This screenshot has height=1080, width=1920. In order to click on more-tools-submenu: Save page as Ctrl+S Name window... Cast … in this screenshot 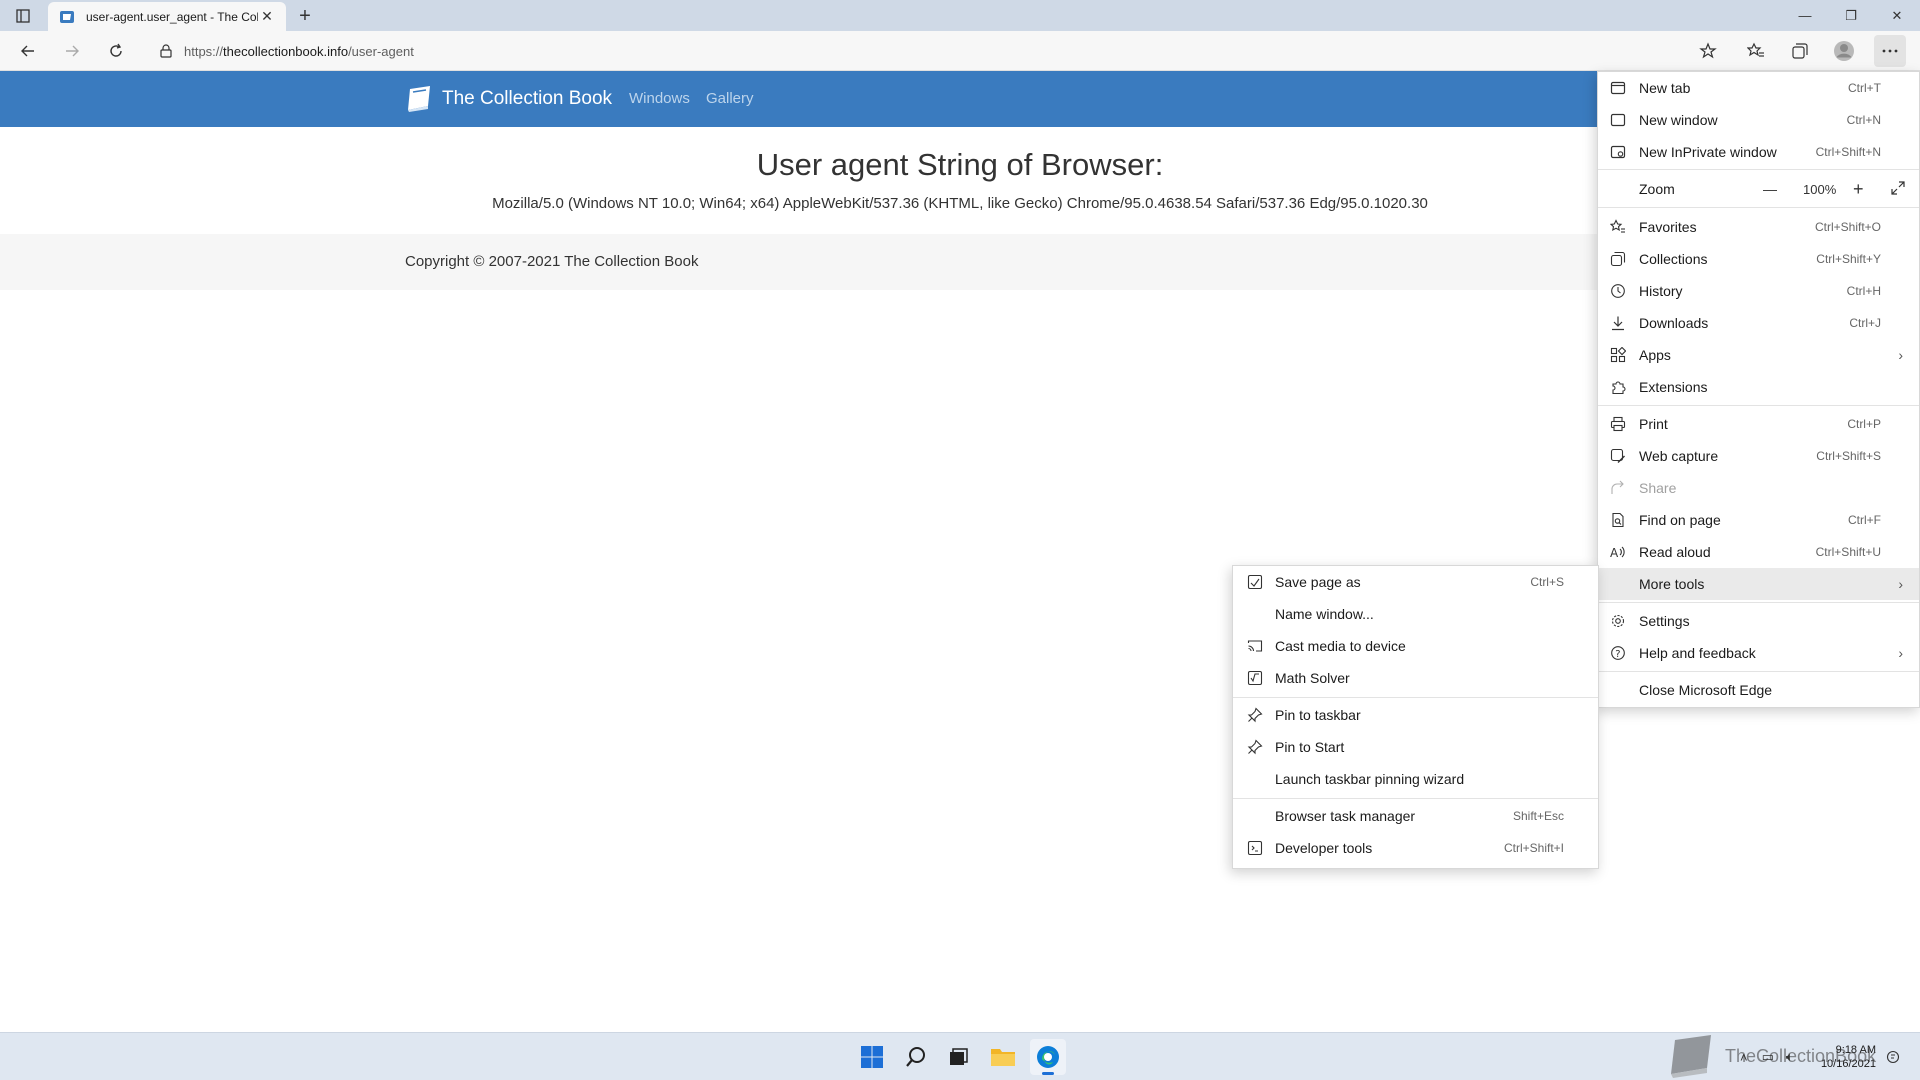, I will do `click(1415, 717)`.